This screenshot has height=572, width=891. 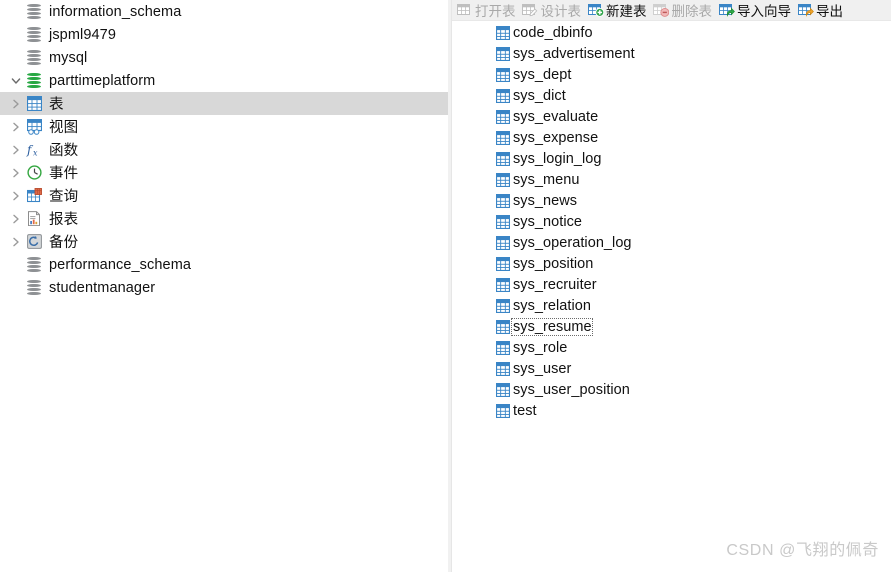 What do you see at coordinates (495, 11) in the screenshot?
I see `toolbar-button-label: 打开表` at bounding box center [495, 11].